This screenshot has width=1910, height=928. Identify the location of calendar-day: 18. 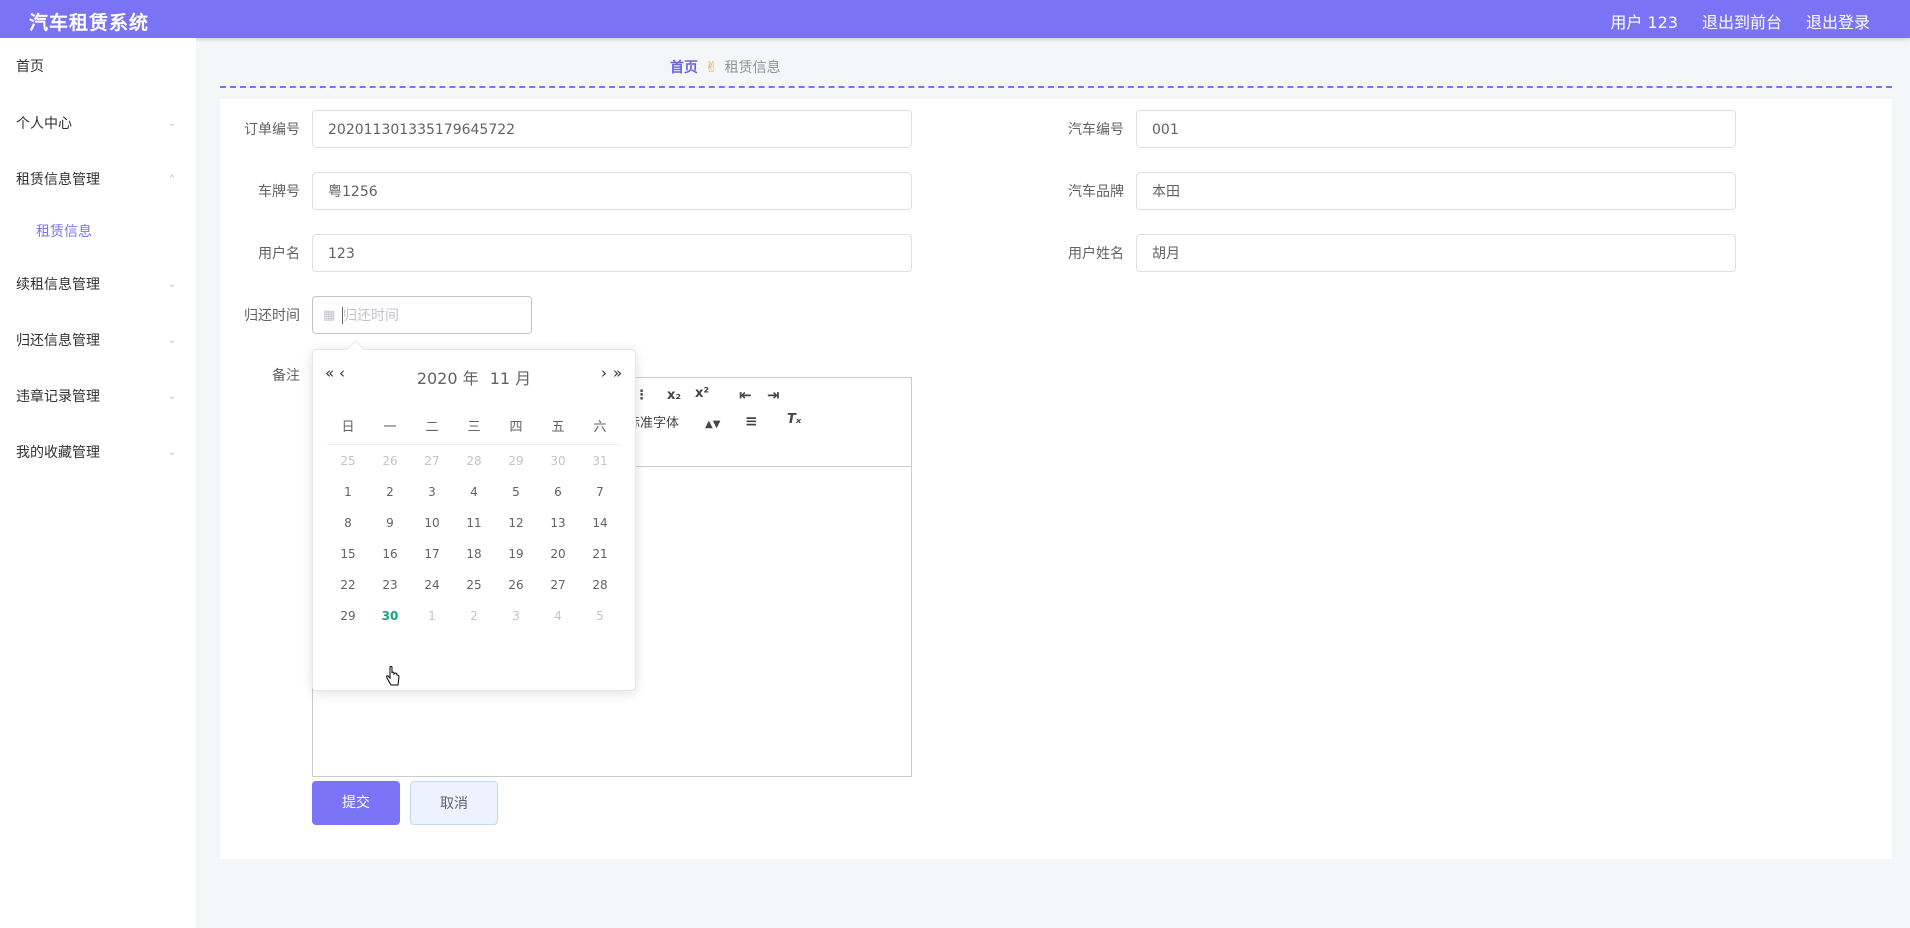
(474, 554).